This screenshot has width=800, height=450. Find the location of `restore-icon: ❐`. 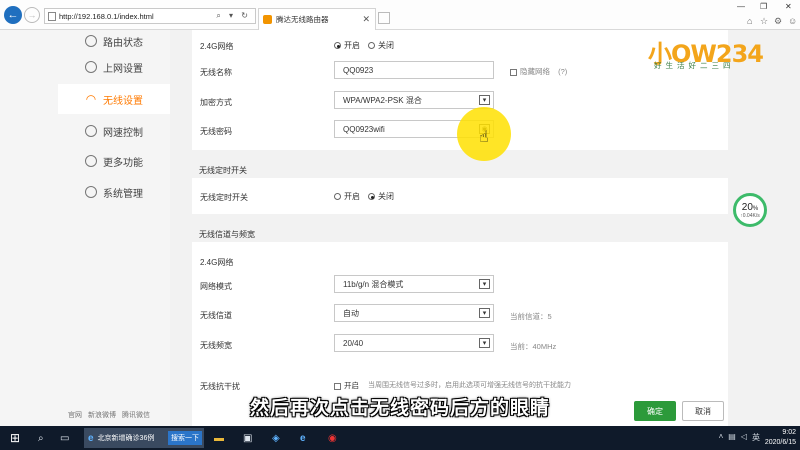

restore-icon: ❐ is located at coordinates (763, 6).